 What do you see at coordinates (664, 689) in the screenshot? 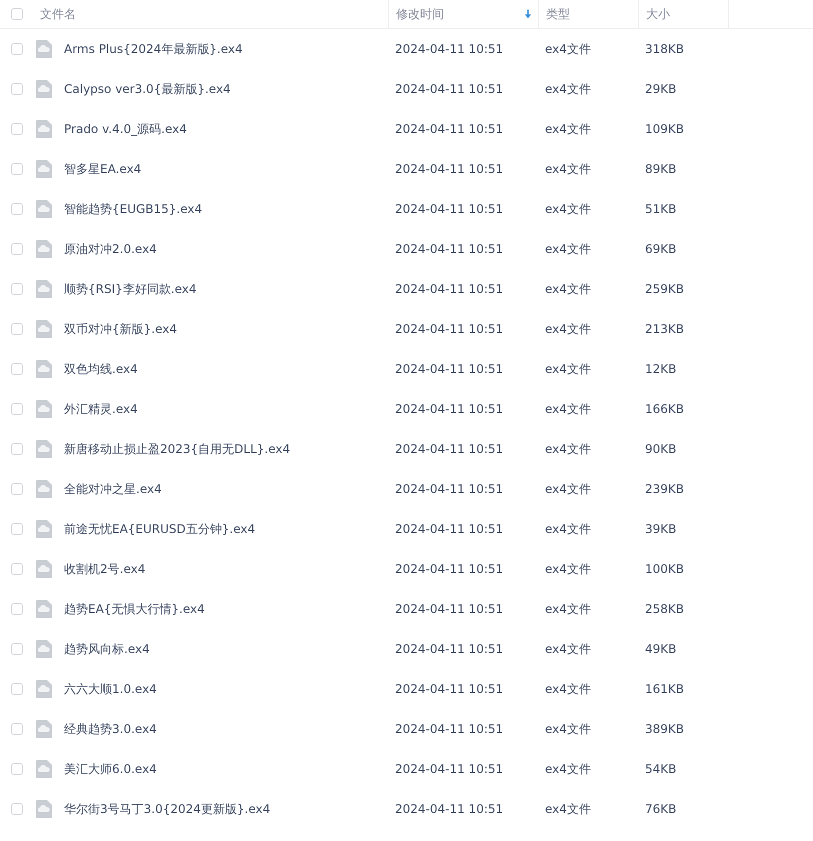
I see `table-cell: 161KB` at bounding box center [664, 689].